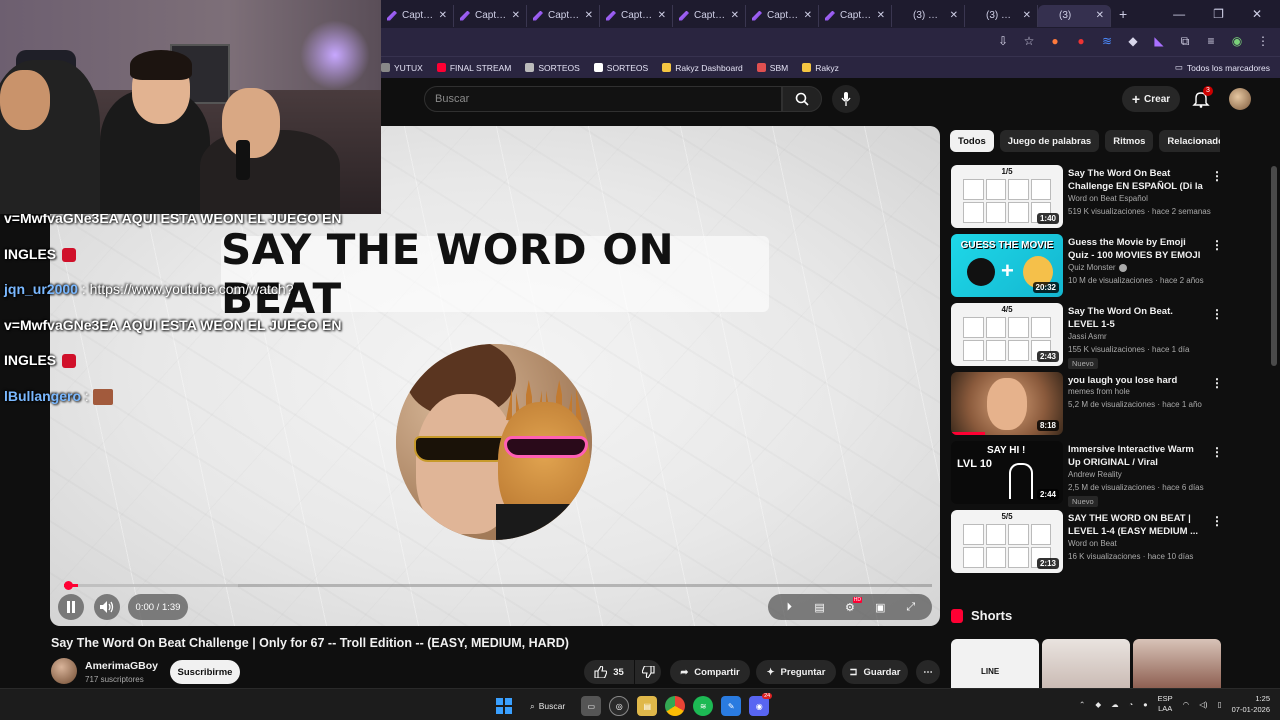  Describe the element at coordinates (928, 672) in the screenshot. I see `more-actions-button: ⋯` at that location.